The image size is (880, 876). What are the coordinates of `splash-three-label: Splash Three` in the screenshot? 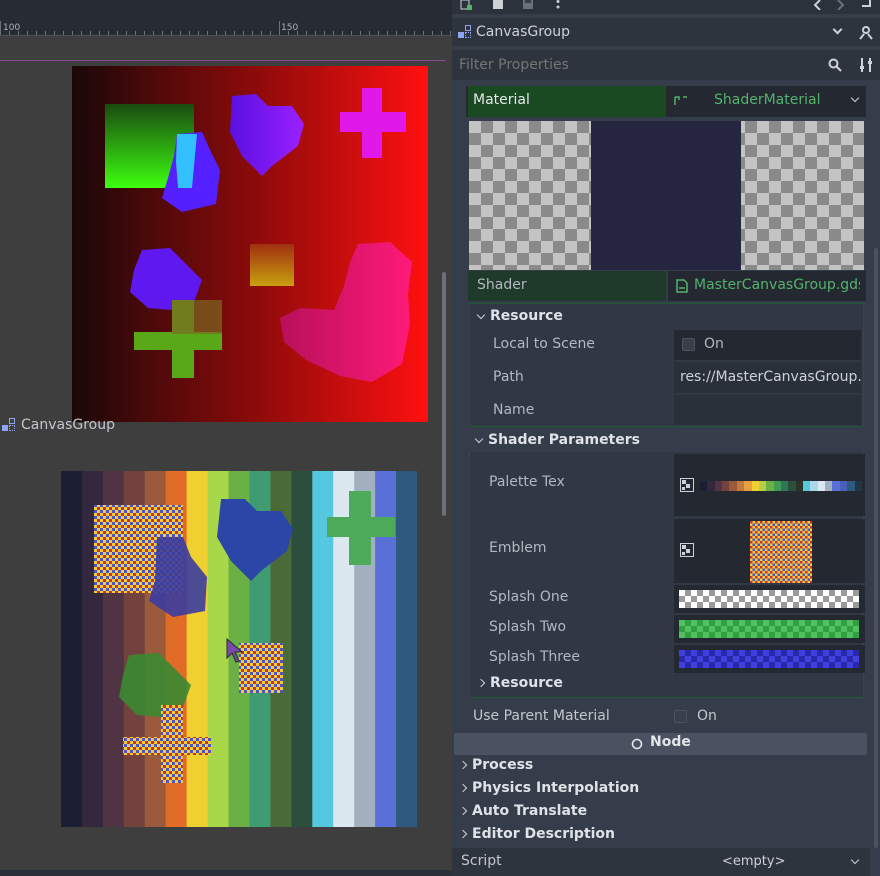 It's located at (534, 657).